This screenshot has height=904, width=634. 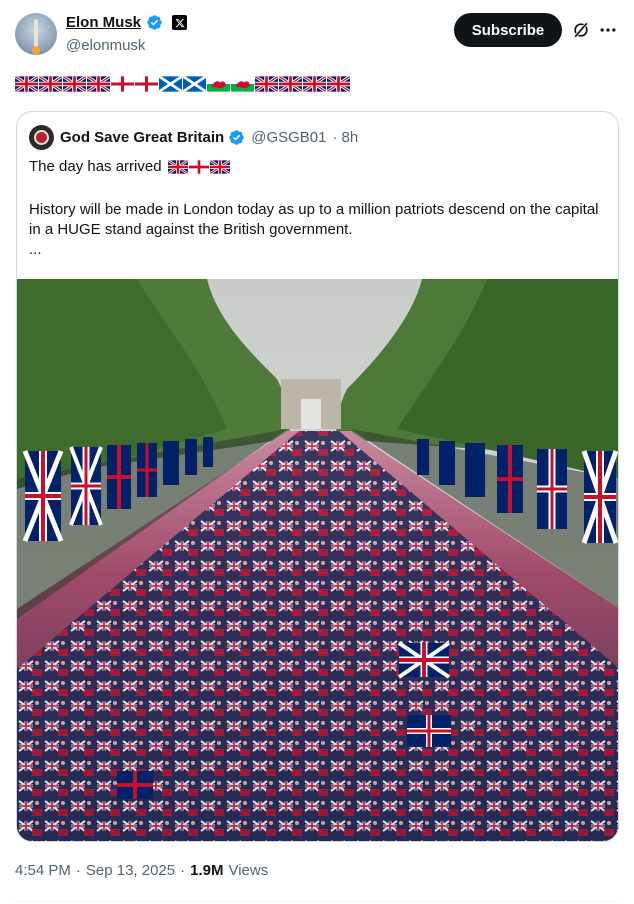 I want to click on tweet-flag-emojis, so click(x=182, y=85).